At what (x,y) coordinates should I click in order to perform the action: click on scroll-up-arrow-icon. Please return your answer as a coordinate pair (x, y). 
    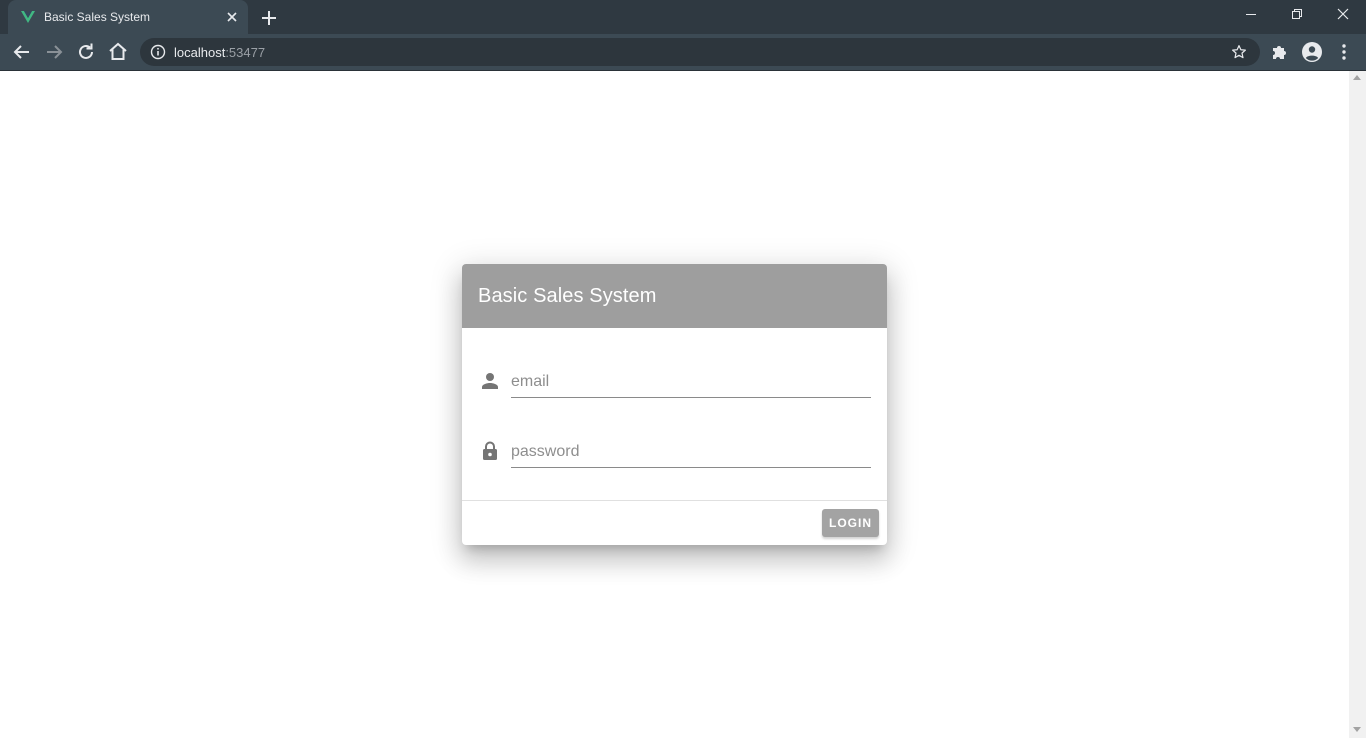
    Looking at the image, I should click on (1357, 77).